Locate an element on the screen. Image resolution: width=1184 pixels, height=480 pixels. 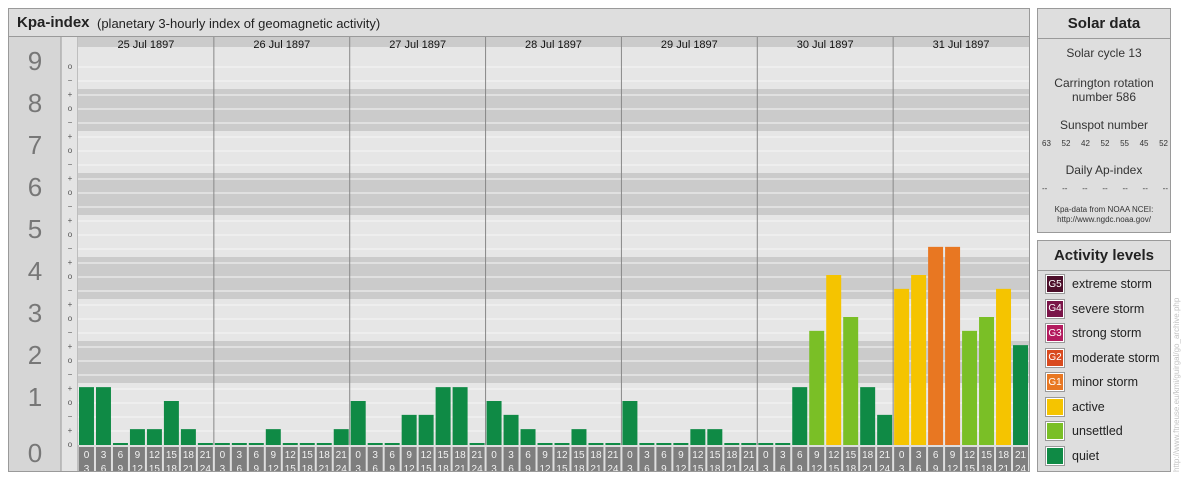
legend-item: unsettled is located at coordinates (1084, 431).